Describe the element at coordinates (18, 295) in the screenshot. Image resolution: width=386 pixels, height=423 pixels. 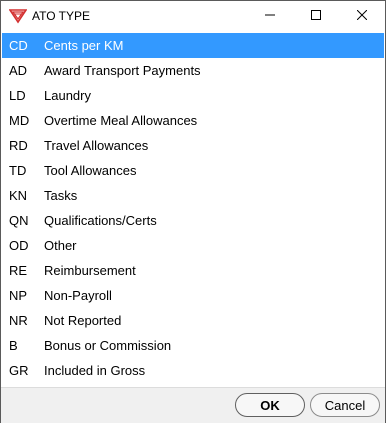
I see `item-code: NP` at that location.